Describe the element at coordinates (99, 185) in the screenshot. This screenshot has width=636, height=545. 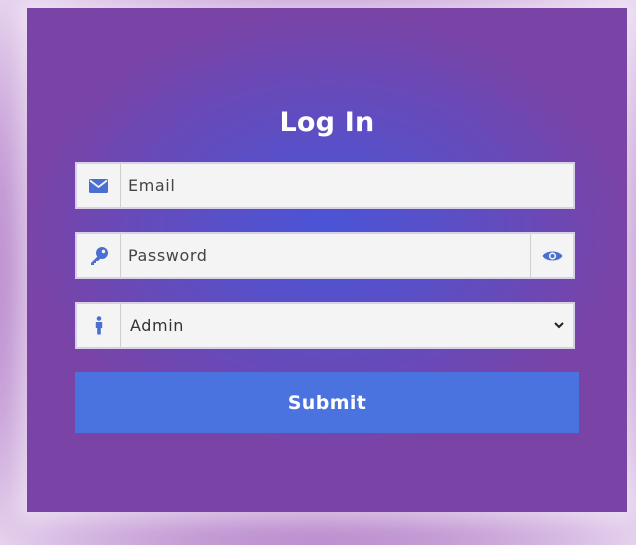
I see `envelope-icon` at that location.